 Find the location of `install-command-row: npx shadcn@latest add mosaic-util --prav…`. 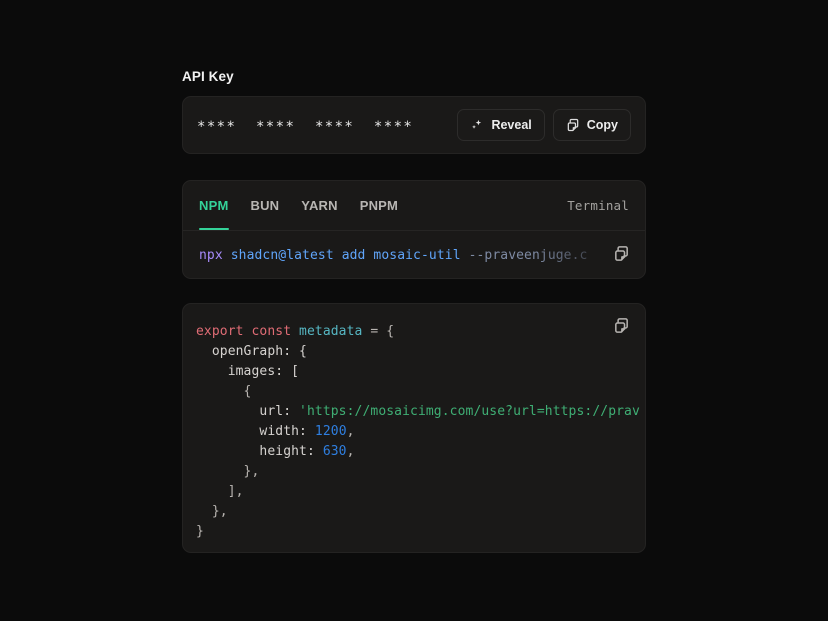

install-command-row: npx shadcn@latest add mosaic-util --prav… is located at coordinates (414, 254).